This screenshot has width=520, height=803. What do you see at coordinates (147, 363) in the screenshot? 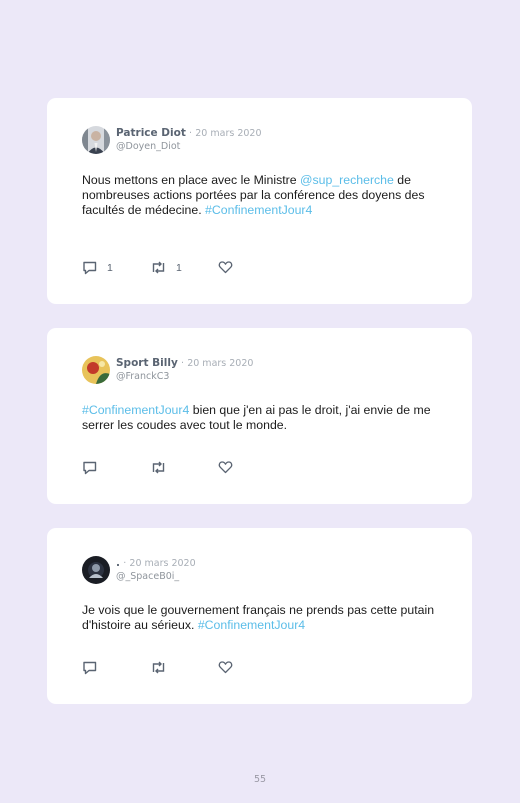
I see `author-name: Sport Billy` at bounding box center [147, 363].